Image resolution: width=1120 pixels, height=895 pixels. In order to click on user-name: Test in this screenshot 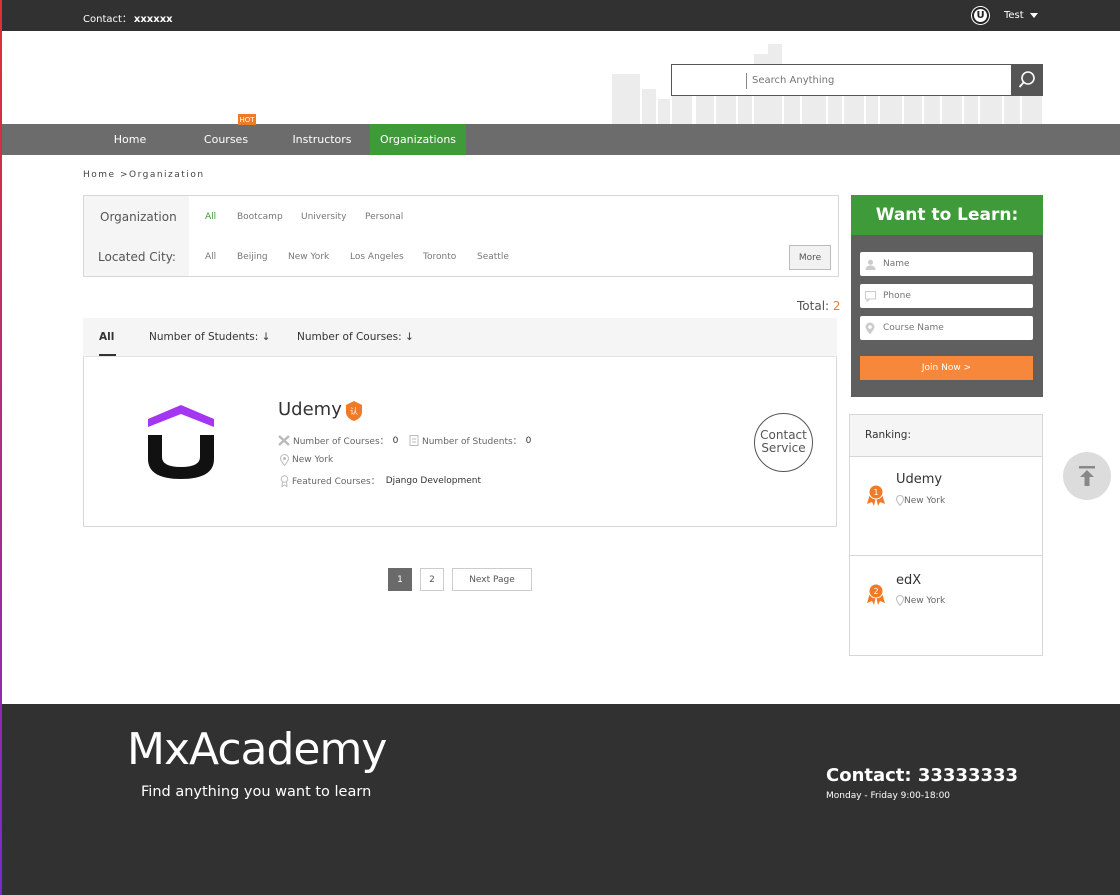, I will do `click(1014, 15)`.